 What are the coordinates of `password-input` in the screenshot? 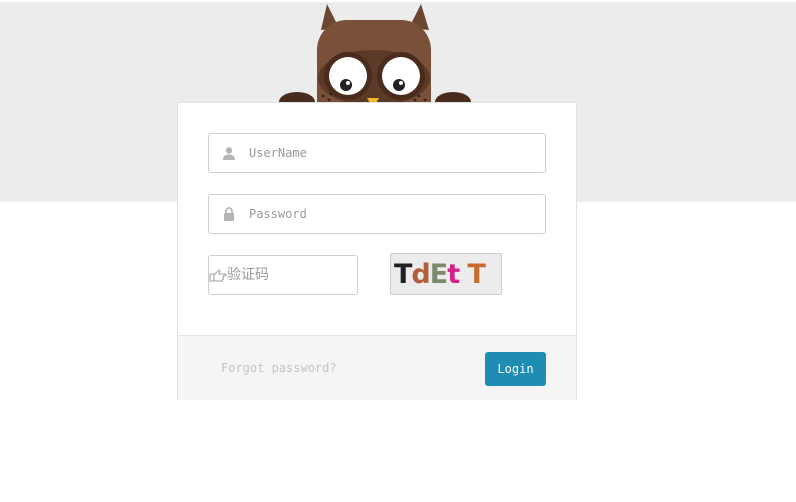 It's located at (397, 214).